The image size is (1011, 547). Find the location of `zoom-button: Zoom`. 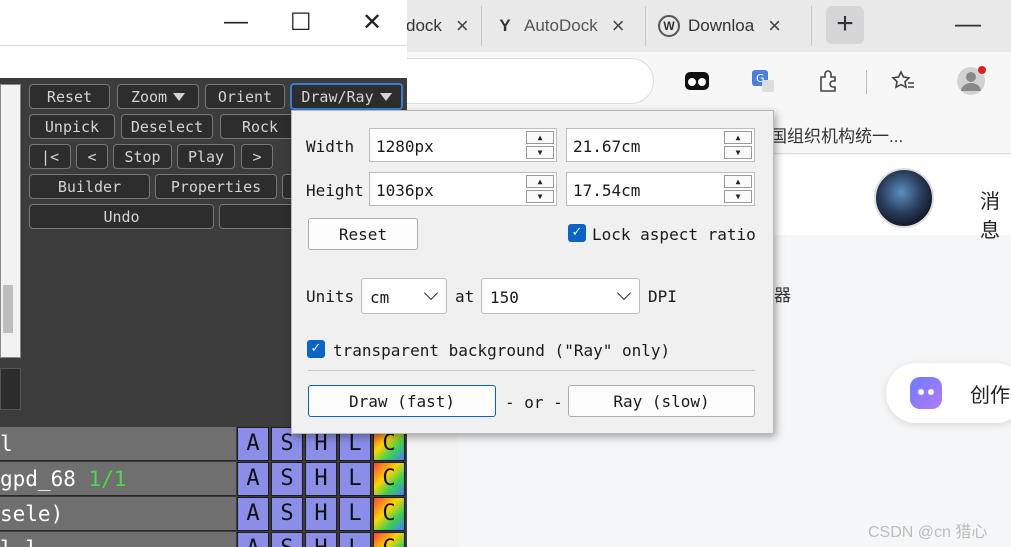

zoom-button: Zoom is located at coordinates (158, 96).